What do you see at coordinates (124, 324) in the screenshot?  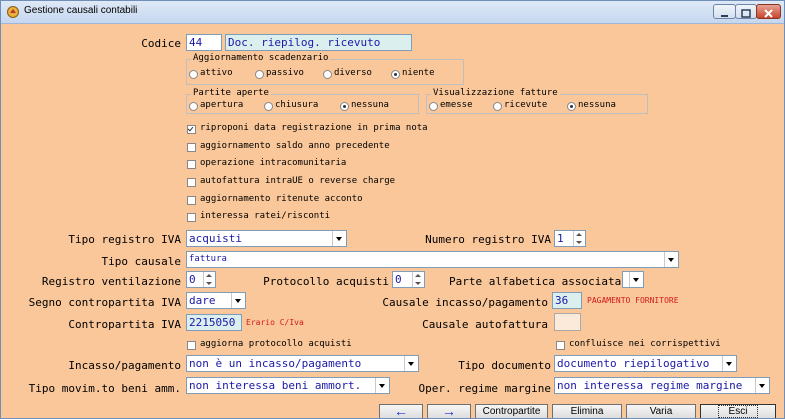 I see `contropartita-iva-label: Contropartita IVA` at bounding box center [124, 324].